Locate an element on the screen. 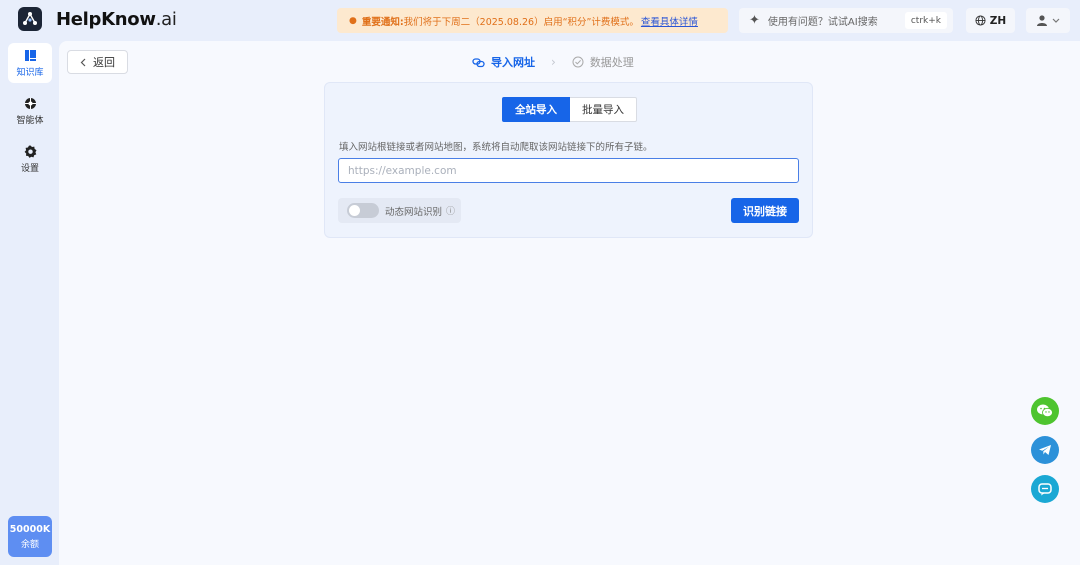 Image resolution: width=1080 pixels, height=565 pixels. bell-icon: ● is located at coordinates (353, 20).